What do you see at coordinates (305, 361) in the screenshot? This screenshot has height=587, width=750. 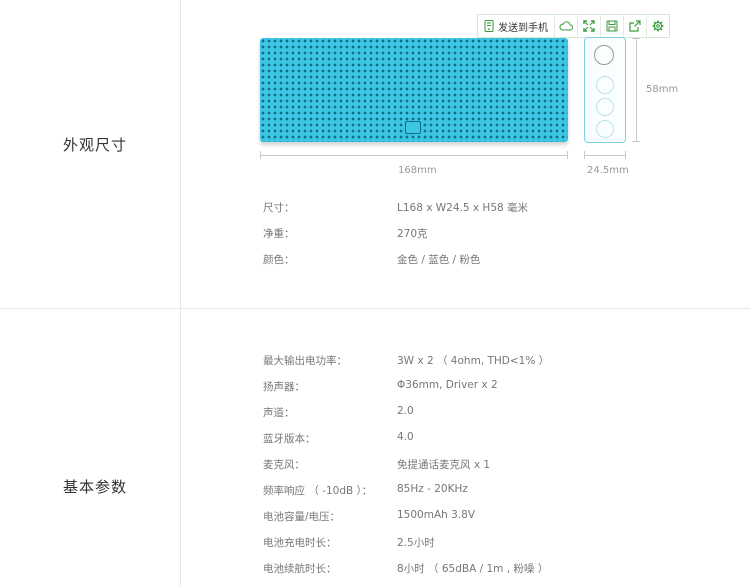 I see `spec-label-output-power: 最大输出电功率：` at bounding box center [305, 361].